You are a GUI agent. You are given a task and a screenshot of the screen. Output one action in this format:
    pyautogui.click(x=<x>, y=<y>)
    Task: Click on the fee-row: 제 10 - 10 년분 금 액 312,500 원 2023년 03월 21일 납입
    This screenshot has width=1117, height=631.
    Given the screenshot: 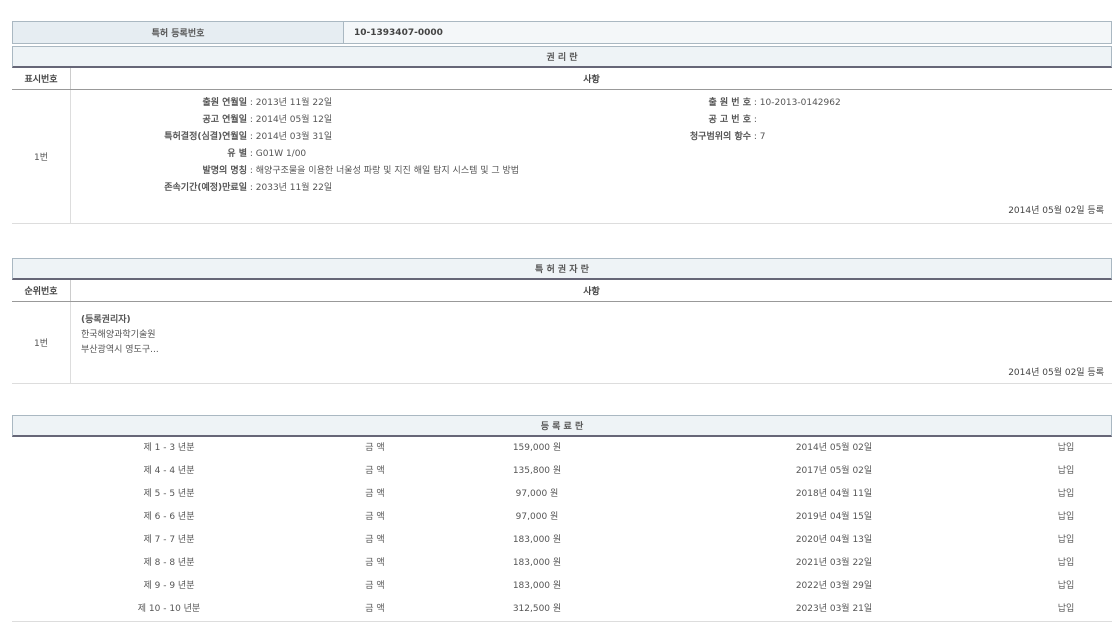 What is the action you would take?
    pyautogui.click(x=562, y=609)
    